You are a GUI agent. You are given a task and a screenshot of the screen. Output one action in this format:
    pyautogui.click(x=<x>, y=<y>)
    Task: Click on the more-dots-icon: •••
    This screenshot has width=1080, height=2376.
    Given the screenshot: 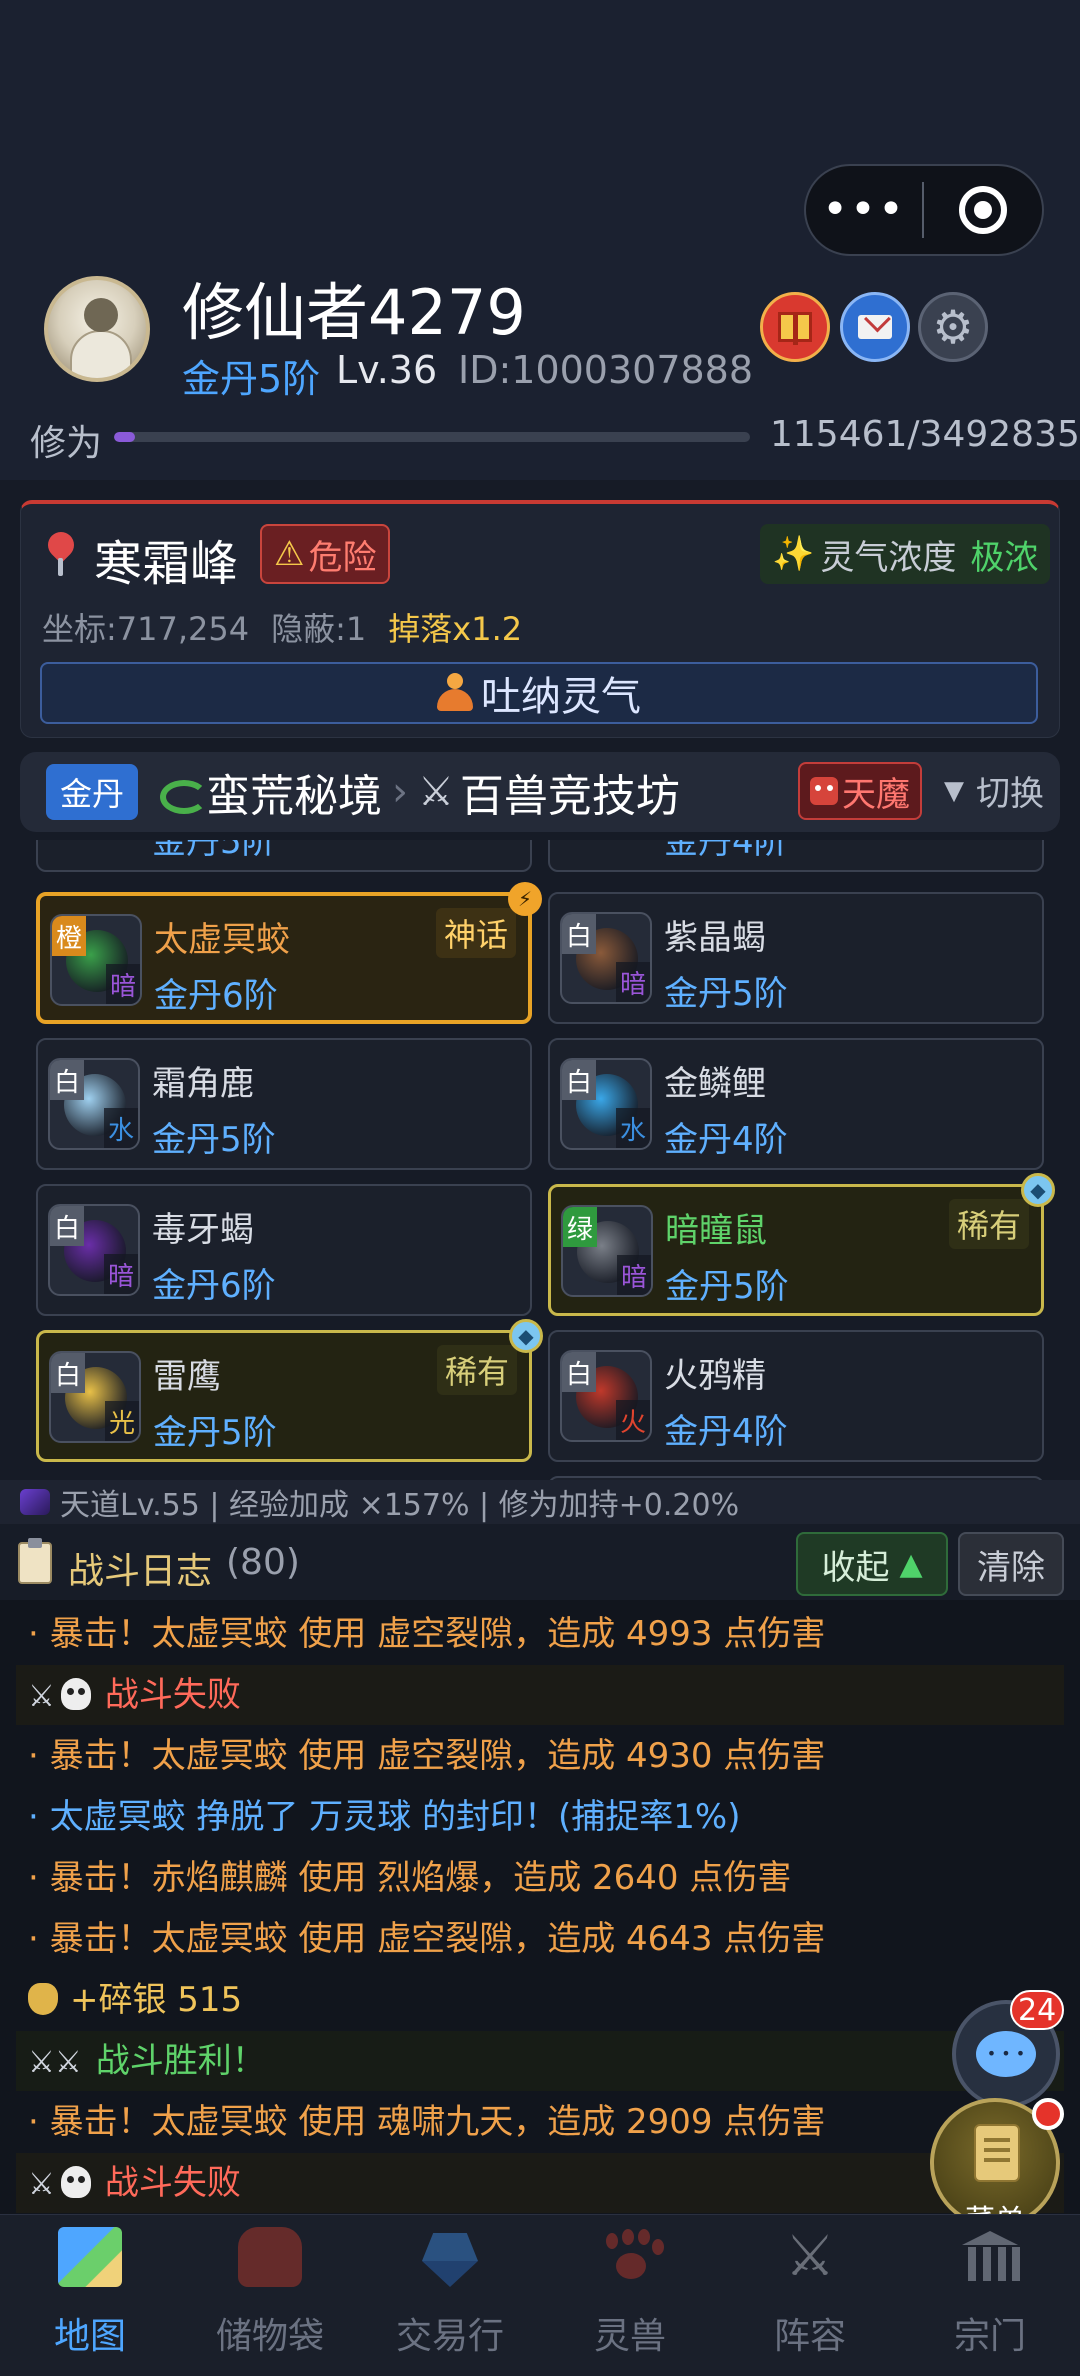 What is the action you would take?
    pyautogui.click(x=864, y=210)
    